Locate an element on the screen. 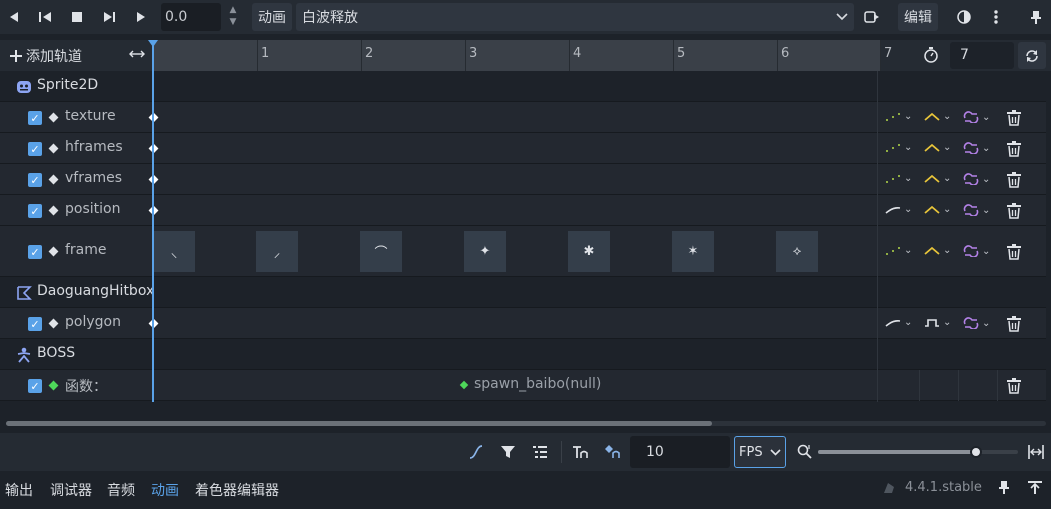  tab-animation: 动画 is located at coordinates (165, 490).